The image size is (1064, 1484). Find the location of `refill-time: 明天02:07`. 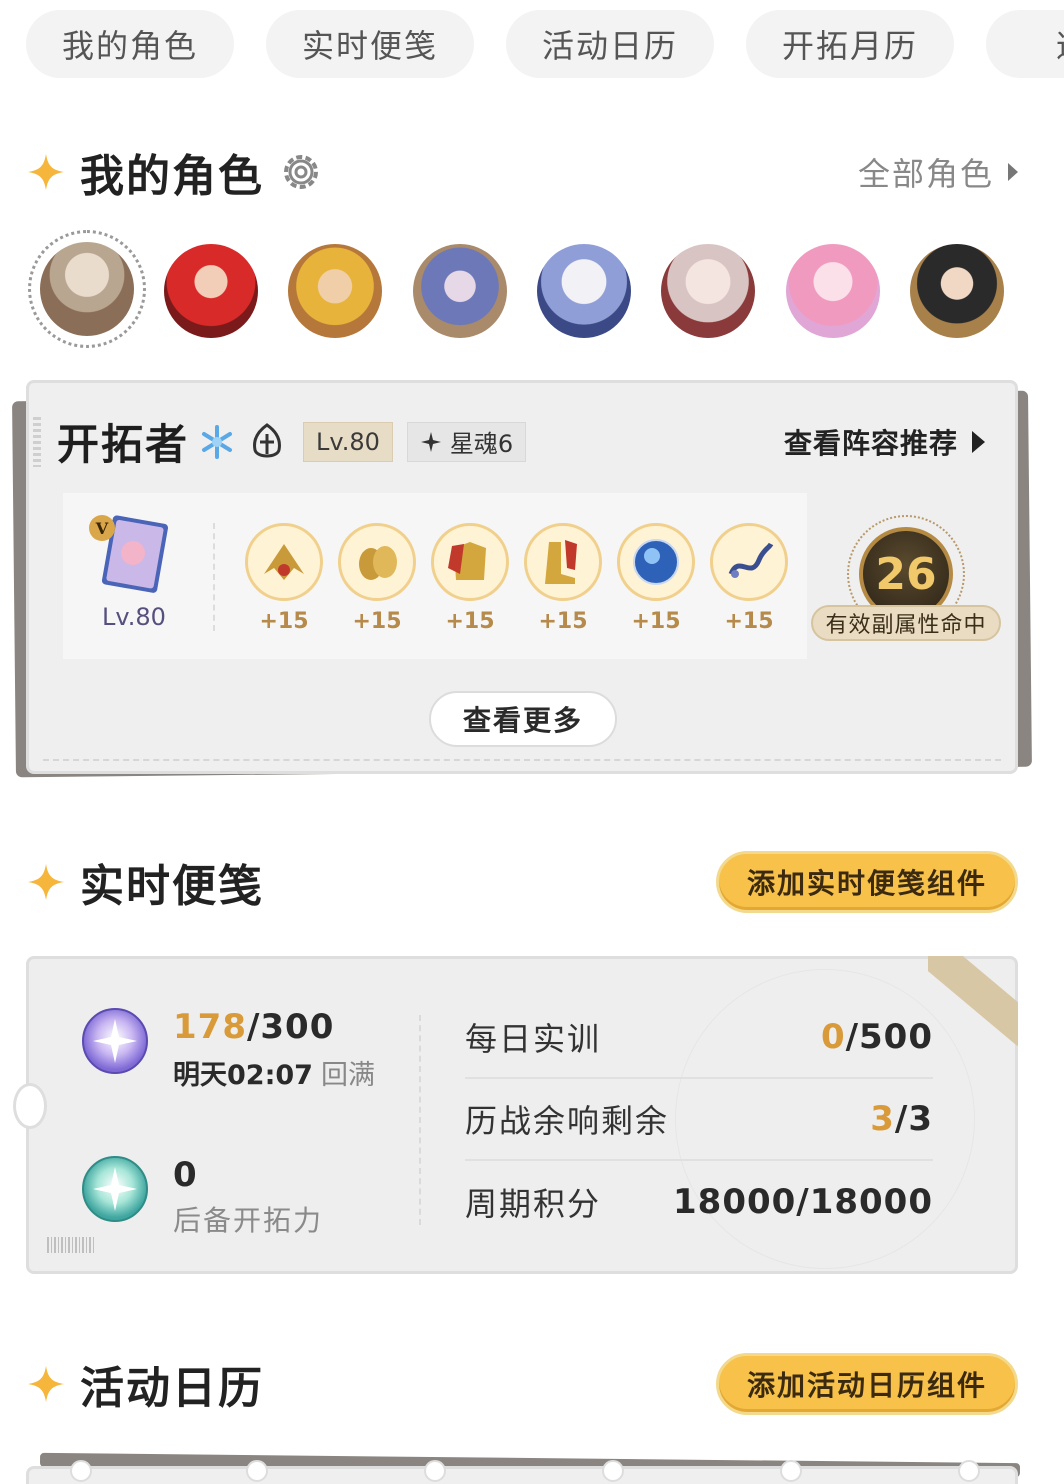

refill-time: 明天02:07 is located at coordinates (243, 1075).